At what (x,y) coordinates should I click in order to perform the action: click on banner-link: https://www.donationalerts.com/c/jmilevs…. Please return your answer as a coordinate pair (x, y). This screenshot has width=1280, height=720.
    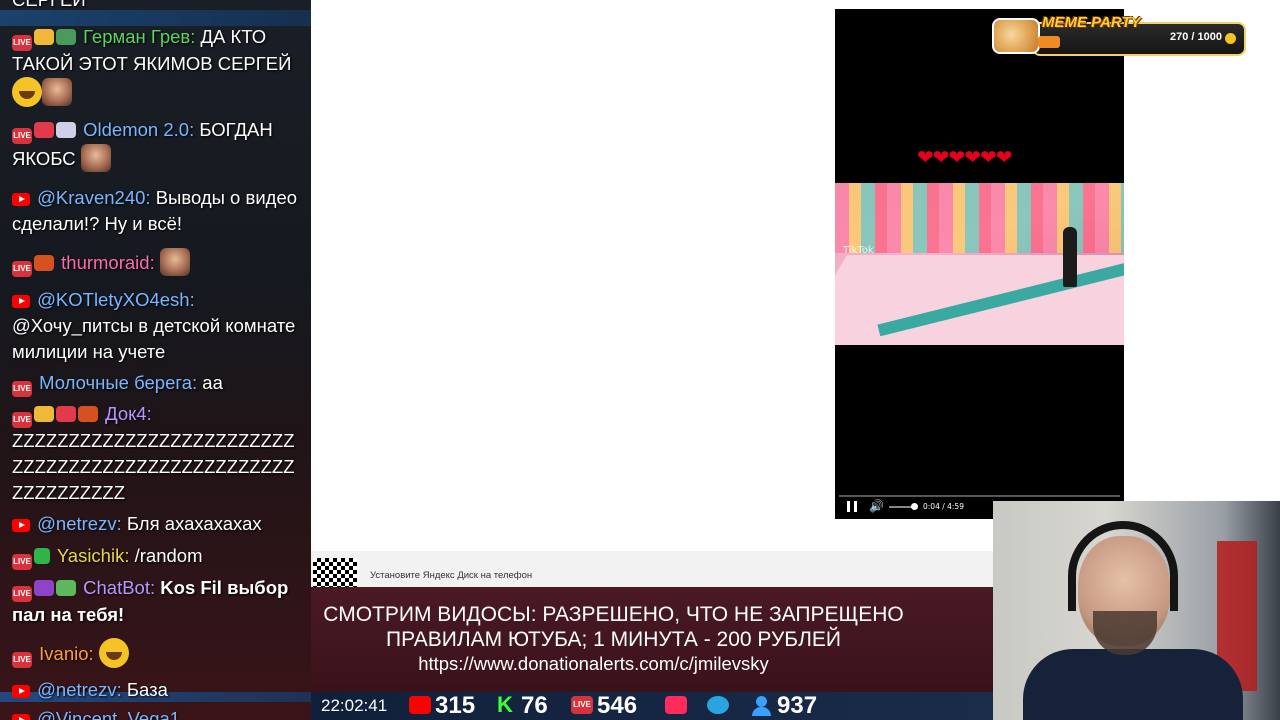
    Looking at the image, I should click on (593, 663).